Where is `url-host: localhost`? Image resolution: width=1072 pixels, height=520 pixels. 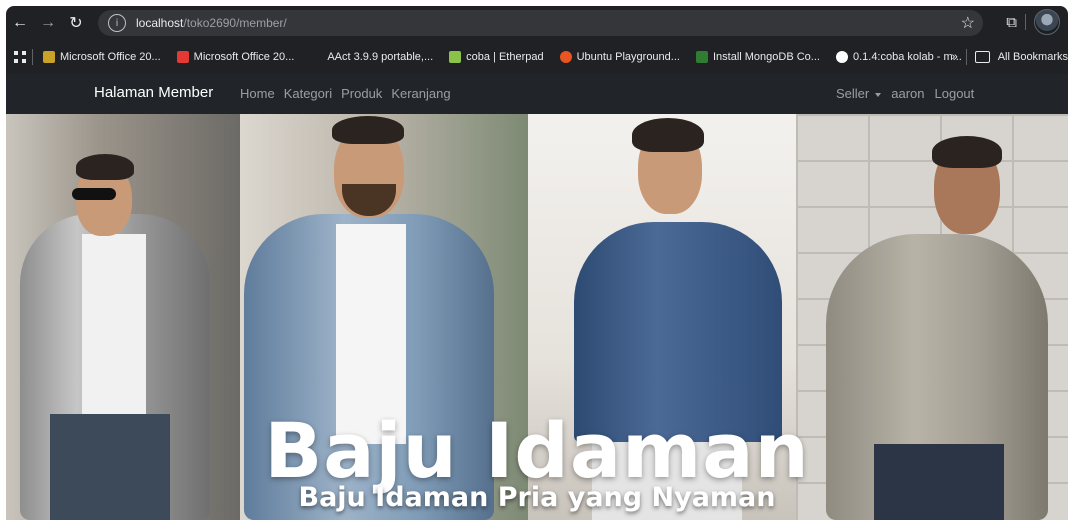 url-host: localhost is located at coordinates (160, 23).